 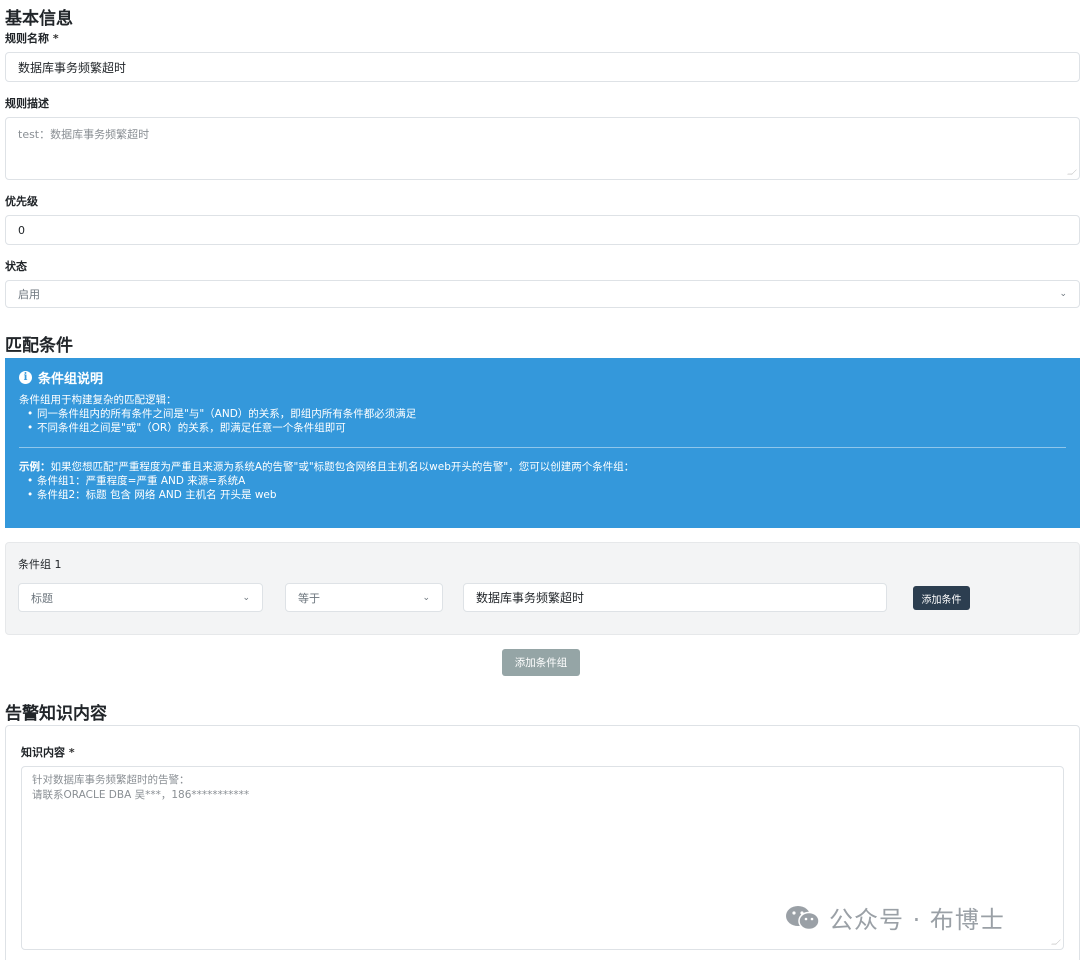 What do you see at coordinates (675, 597) in the screenshot?
I see `match-value-input: 数据库事务频繁超时` at bounding box center [675, 597].